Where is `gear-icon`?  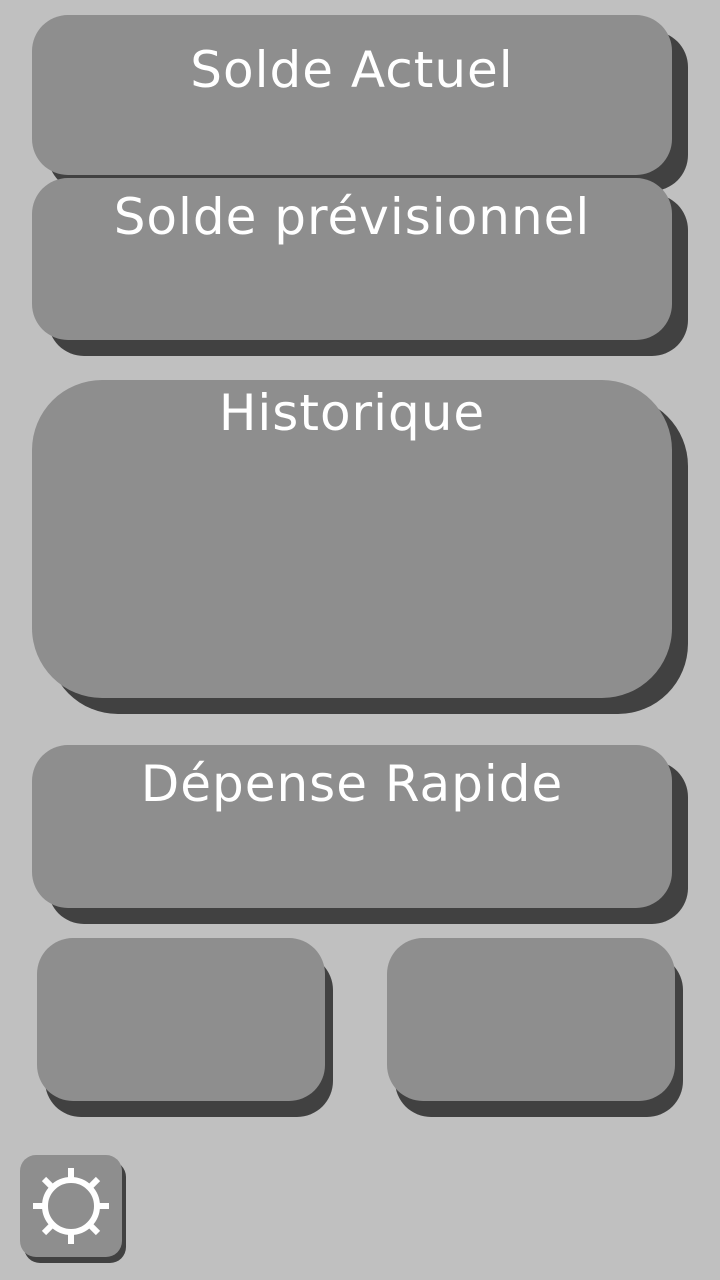 gear-icon is located at coordinates (71, 1206).